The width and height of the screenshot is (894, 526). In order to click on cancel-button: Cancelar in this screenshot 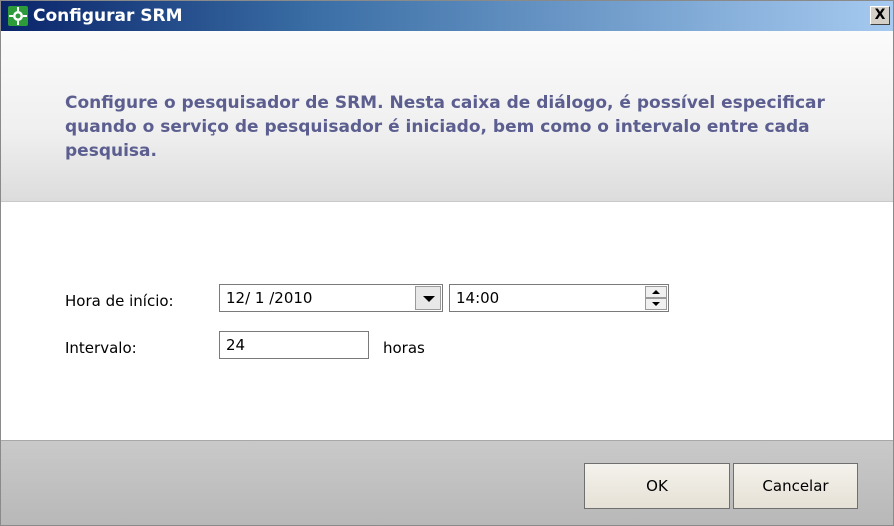, I will do `click(795, 486)`.